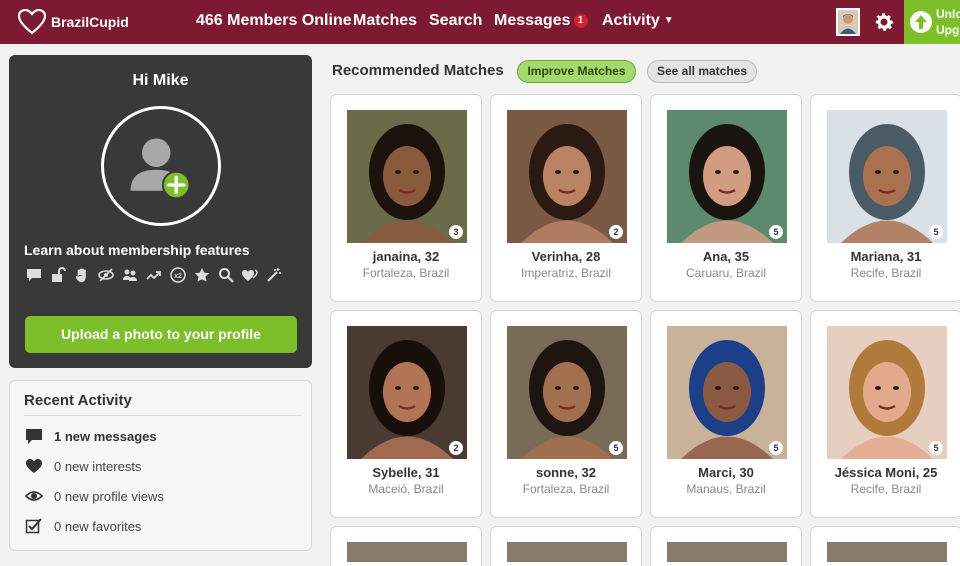 Image resolution: width=960 pixels, height=566 pixels. Describe the element at coordinates (948, 22) in the screenshot. I see `upgrade-label: Unlo Upg` at that location.